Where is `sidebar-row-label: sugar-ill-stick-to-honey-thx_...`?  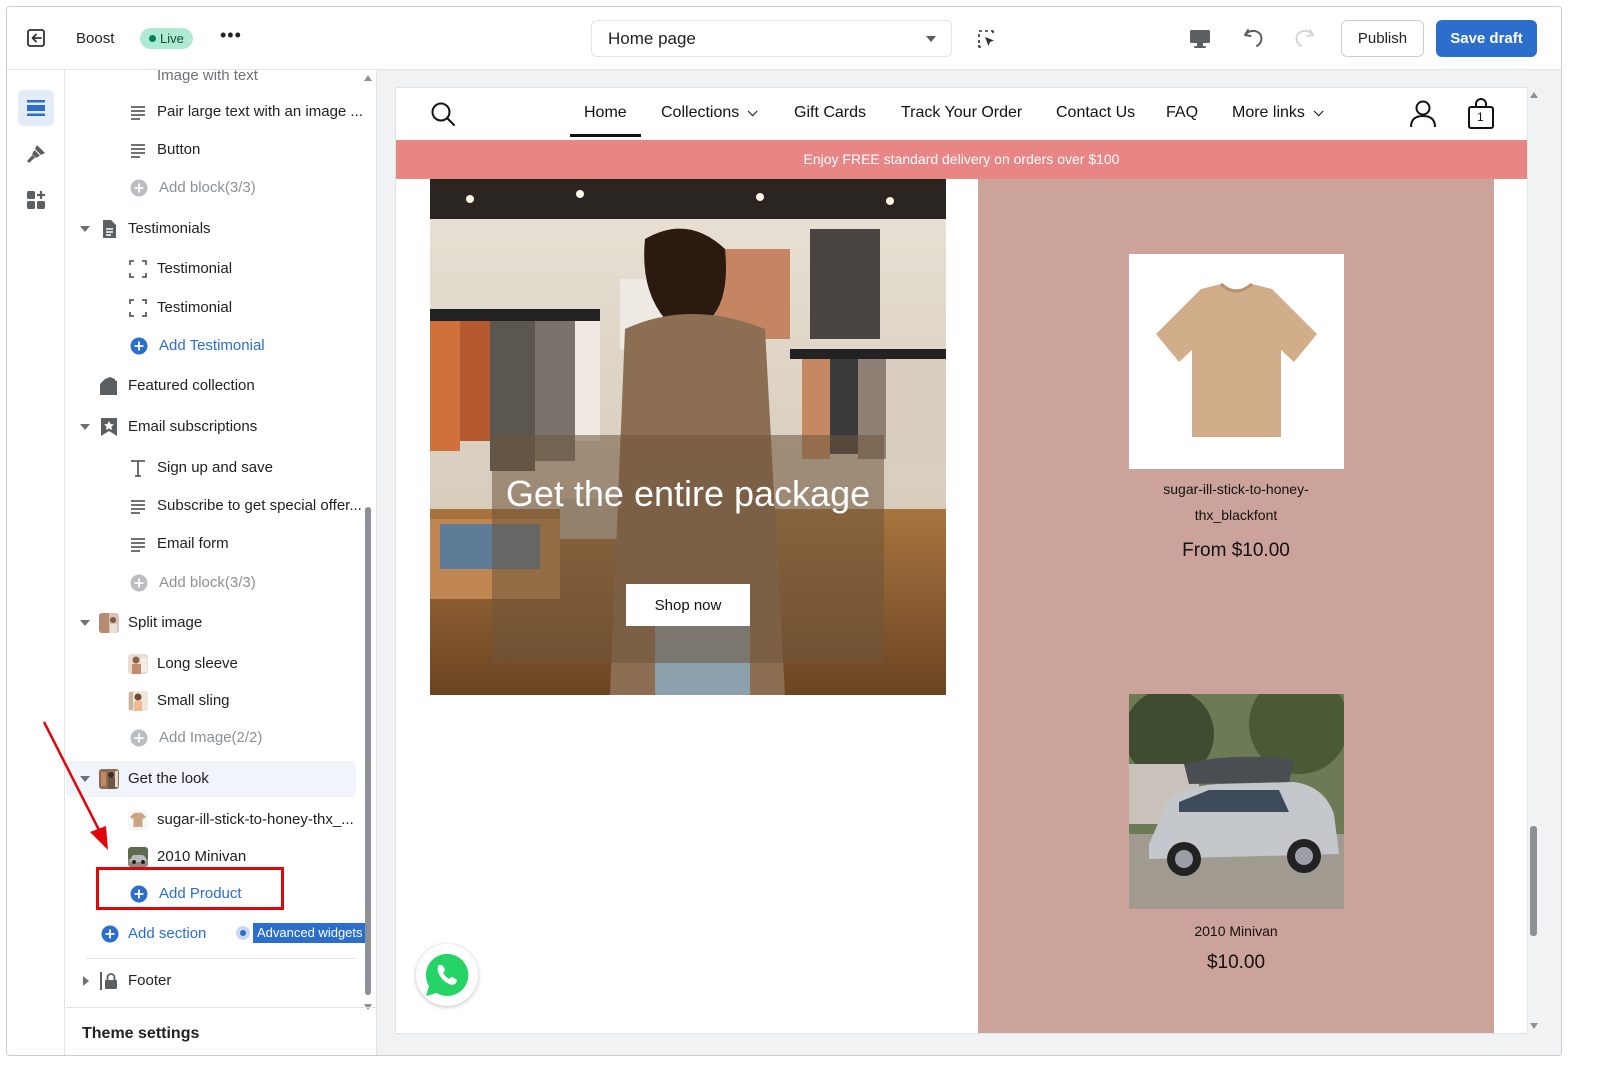 sidebar-row-label: sugar-ill-stick-to-honey-thx_... is located at coordinates (255, 819).